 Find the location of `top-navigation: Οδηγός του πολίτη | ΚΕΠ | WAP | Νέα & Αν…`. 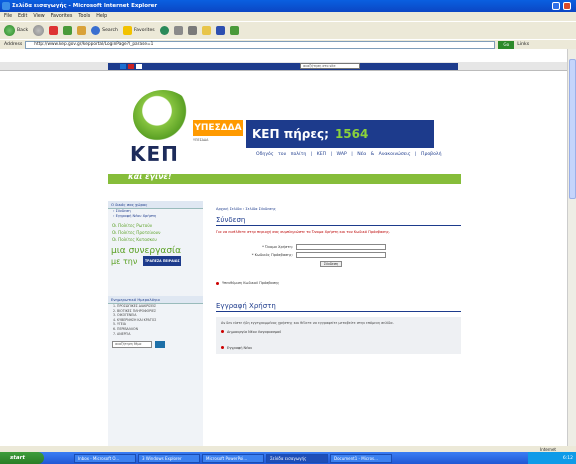

top-navigation: Οδηγός του πολίτη | ΚΕΠ | WAP | Νέα & Αν… is located at coordinates (349, 154).